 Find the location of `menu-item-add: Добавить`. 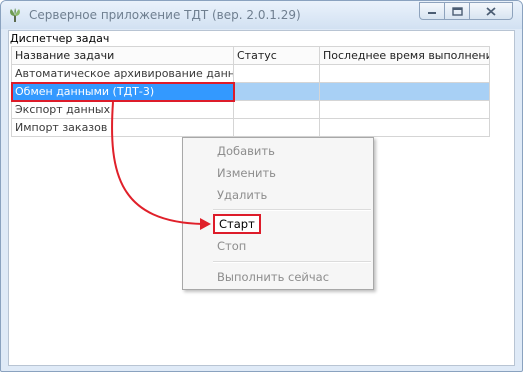

menu-item-add: Добавить is located at coordinates (246, 151).